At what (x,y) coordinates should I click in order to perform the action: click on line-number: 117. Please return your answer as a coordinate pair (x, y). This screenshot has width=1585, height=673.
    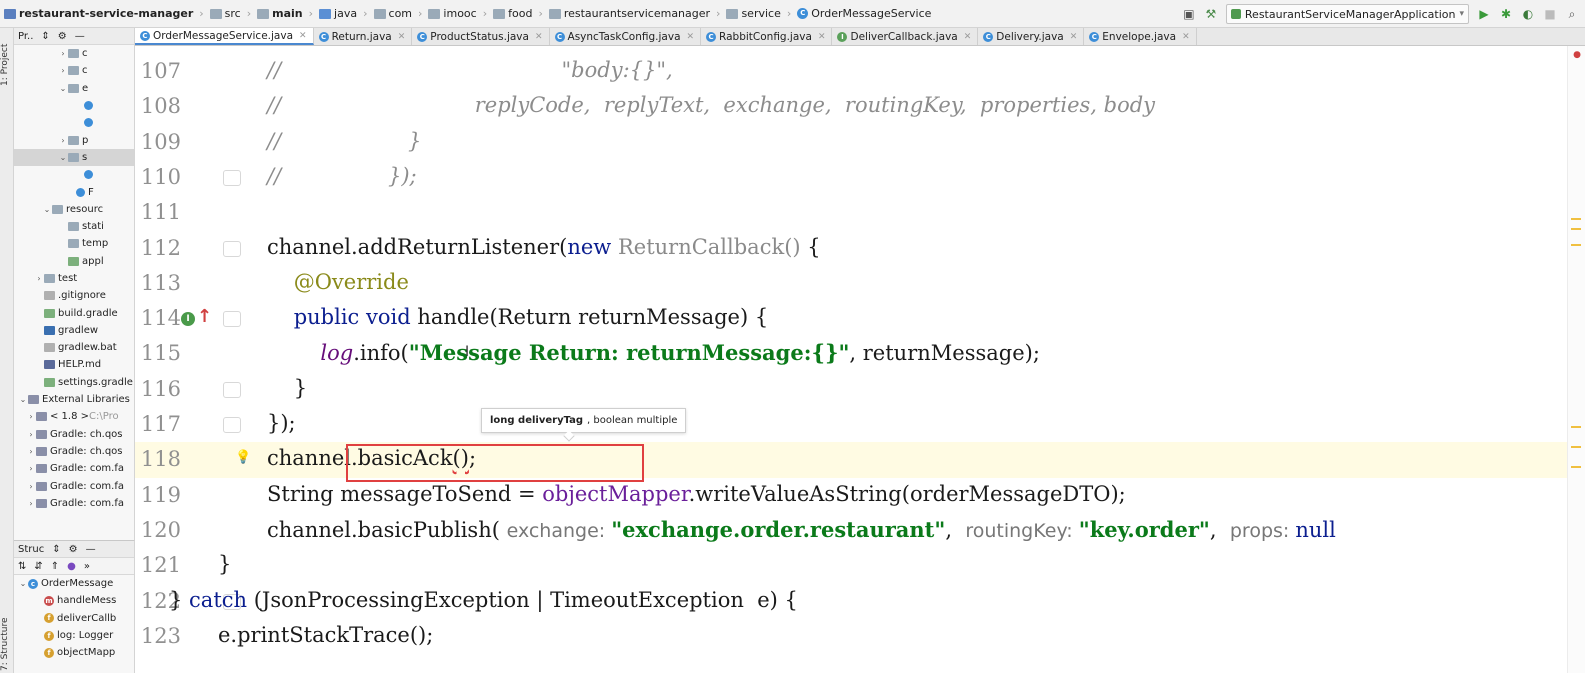
    Looking at the image, I should click on (160, 424).